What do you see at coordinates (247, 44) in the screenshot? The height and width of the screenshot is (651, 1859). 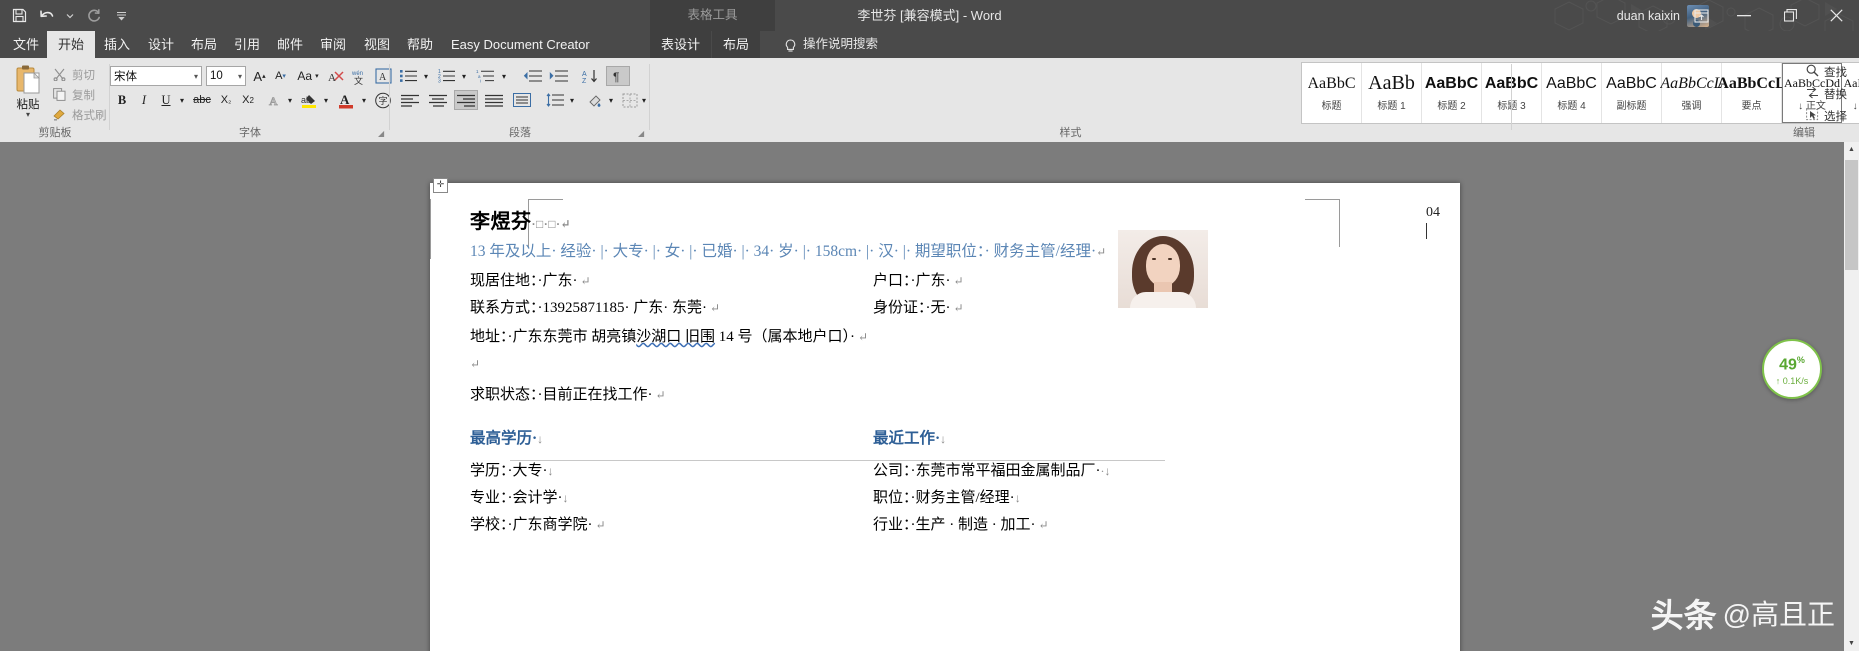 I see `tab-references: 引用` at bounding box center [247, 44].